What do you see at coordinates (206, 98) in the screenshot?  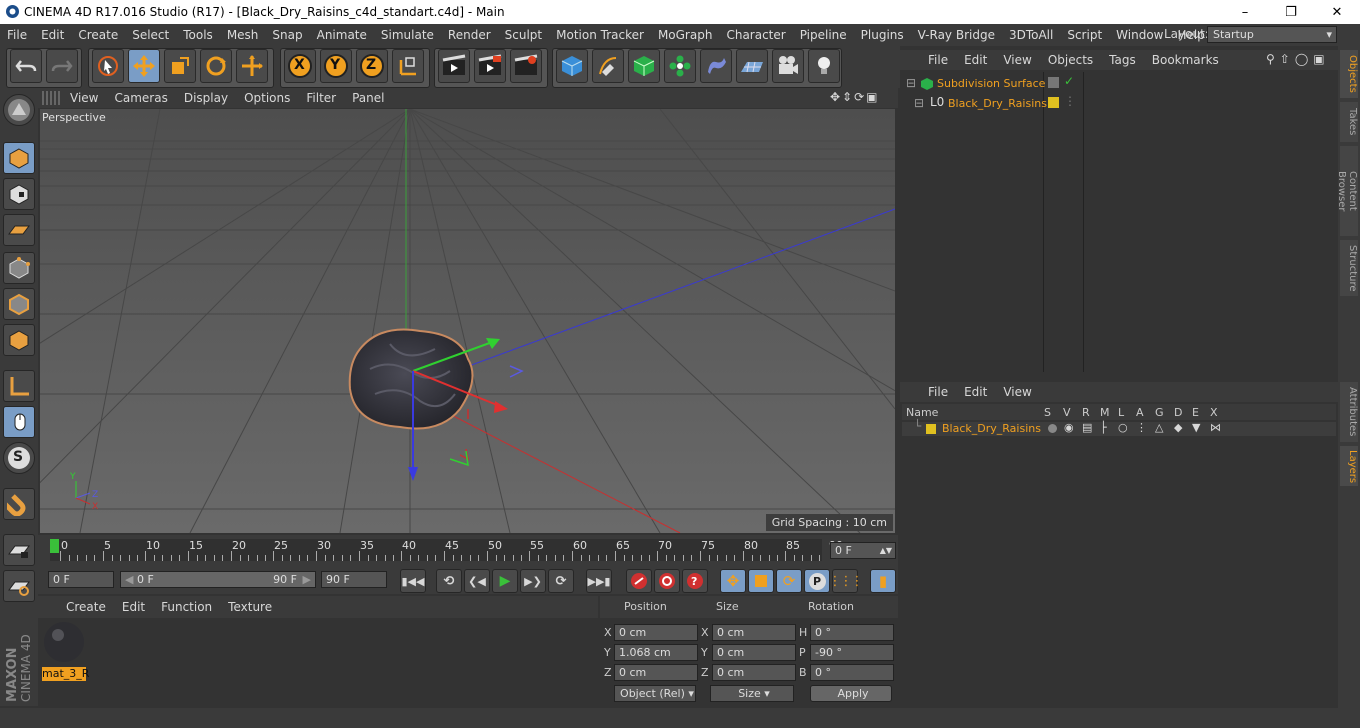 I see `viewport-menu-display: Display` at bounding box center [206, 98].